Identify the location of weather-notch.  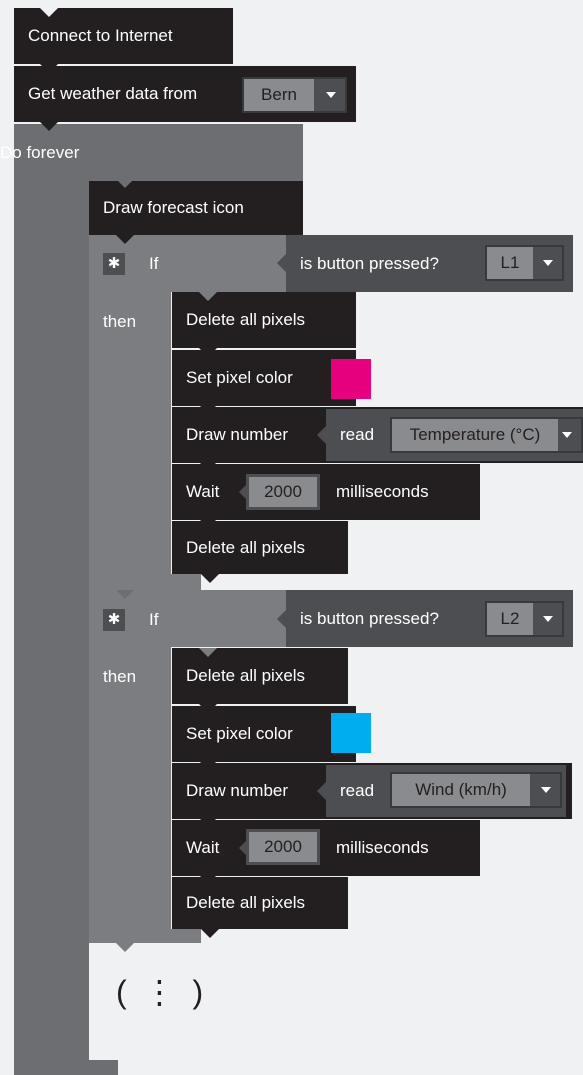
(49, 68).